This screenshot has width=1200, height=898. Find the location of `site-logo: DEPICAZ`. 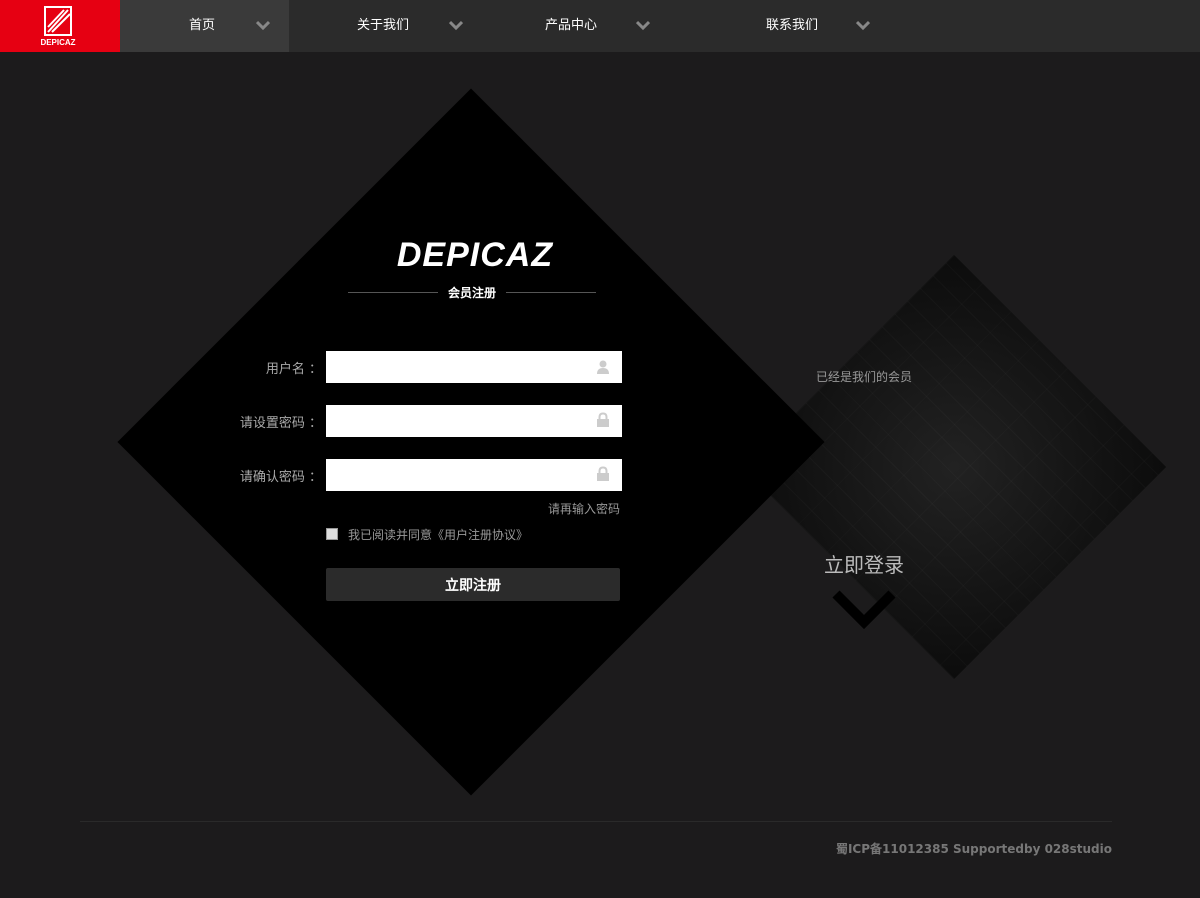

site-logo: DEPICAZ is located at coordinates (60, 26).